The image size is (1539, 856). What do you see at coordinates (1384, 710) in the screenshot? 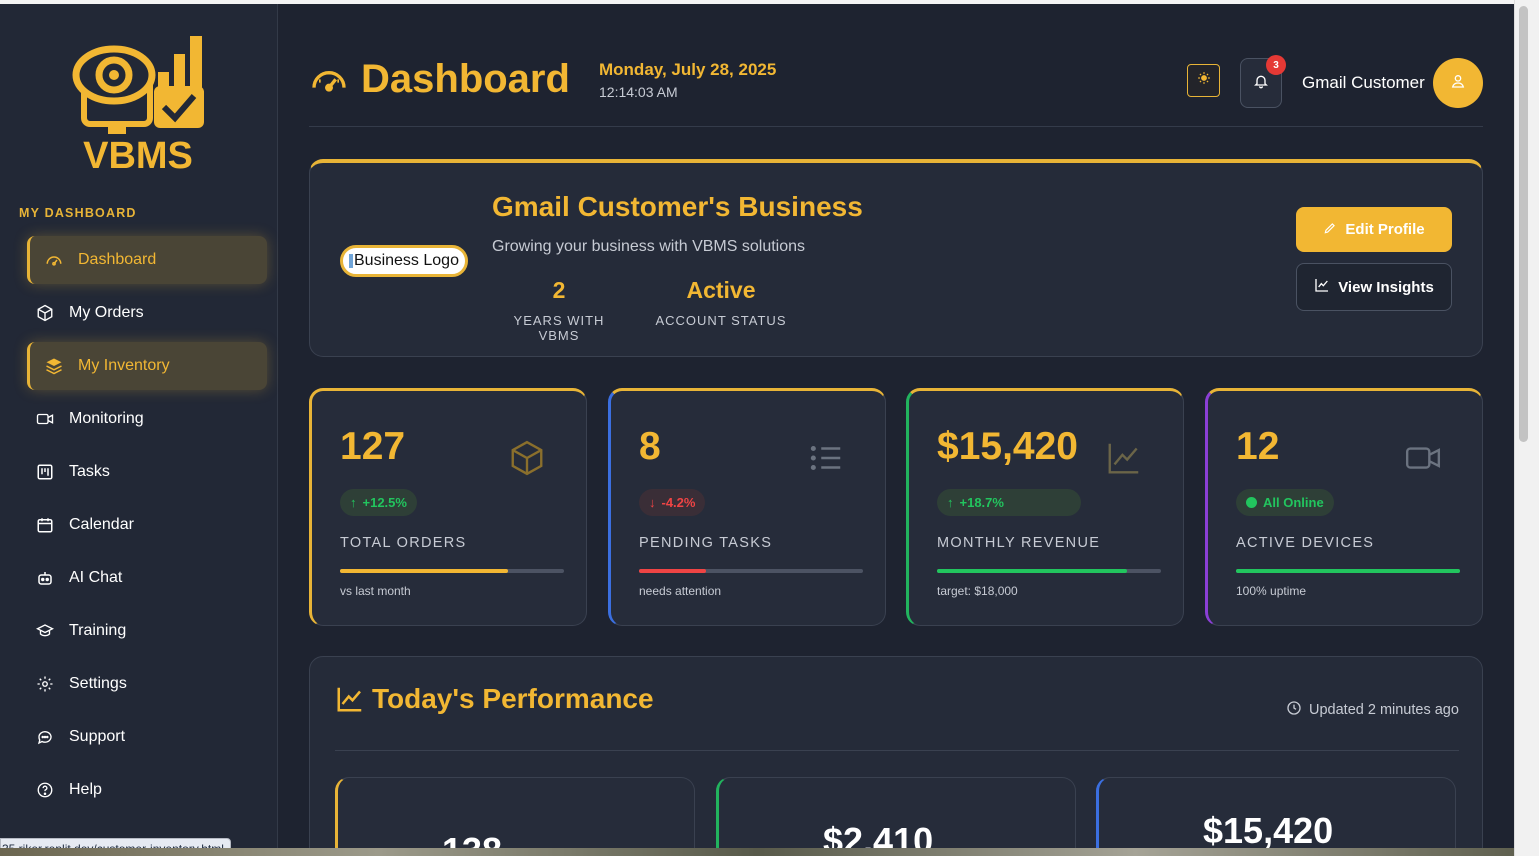
I see `last-updated-text: Updated 2 minutes ago` at bounding box center [1384, 710].